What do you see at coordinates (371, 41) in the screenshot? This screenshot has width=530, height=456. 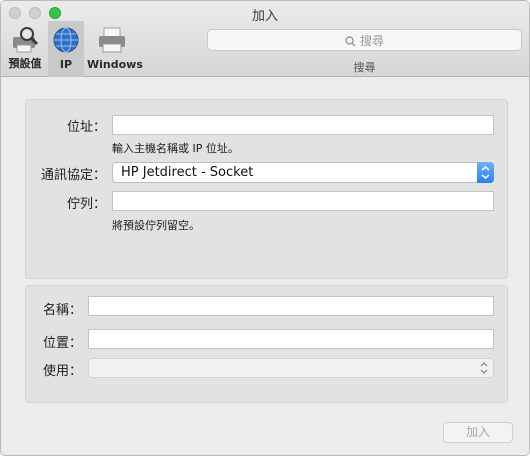 I see `search-placeholder-text: 搜尋` at bounding box center [371, 41].